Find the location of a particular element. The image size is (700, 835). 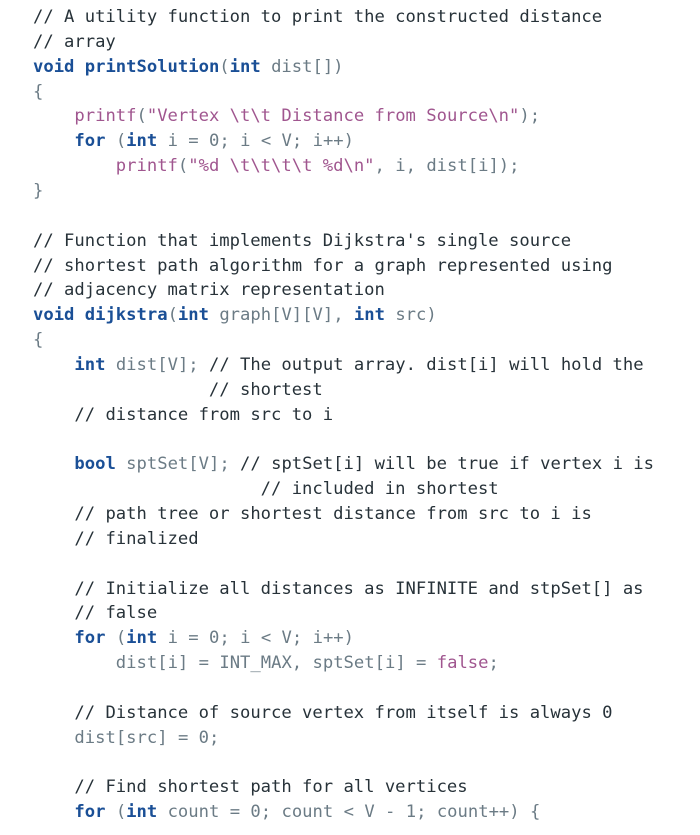

code-token-punct: ); is located at coordinates (530, 116).